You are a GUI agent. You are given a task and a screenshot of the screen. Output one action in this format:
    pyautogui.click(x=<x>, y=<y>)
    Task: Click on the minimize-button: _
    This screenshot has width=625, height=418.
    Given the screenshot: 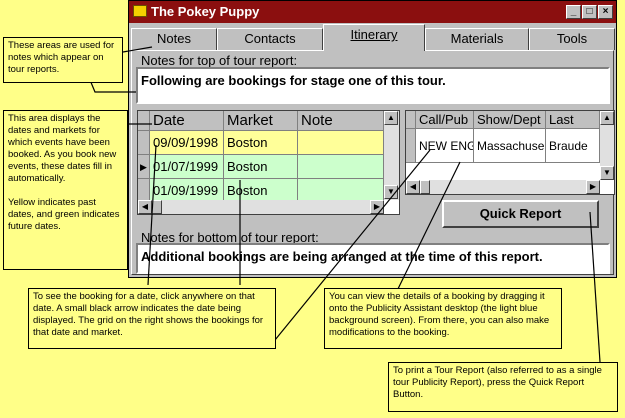 What is the action you would take?
    pyautogui.click(x=573, y=12)
    